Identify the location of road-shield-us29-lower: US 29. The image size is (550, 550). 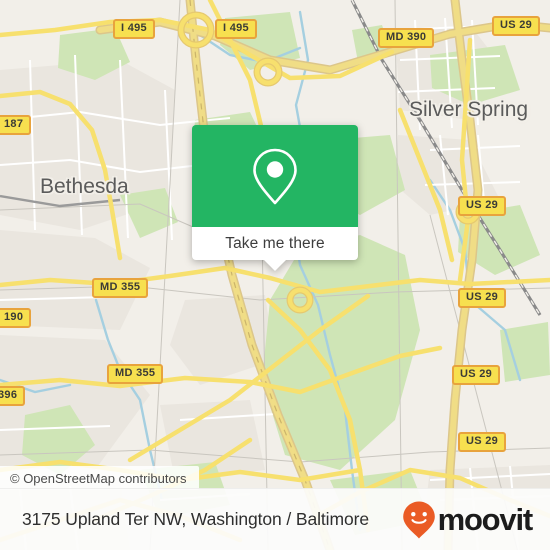
(476, 375).